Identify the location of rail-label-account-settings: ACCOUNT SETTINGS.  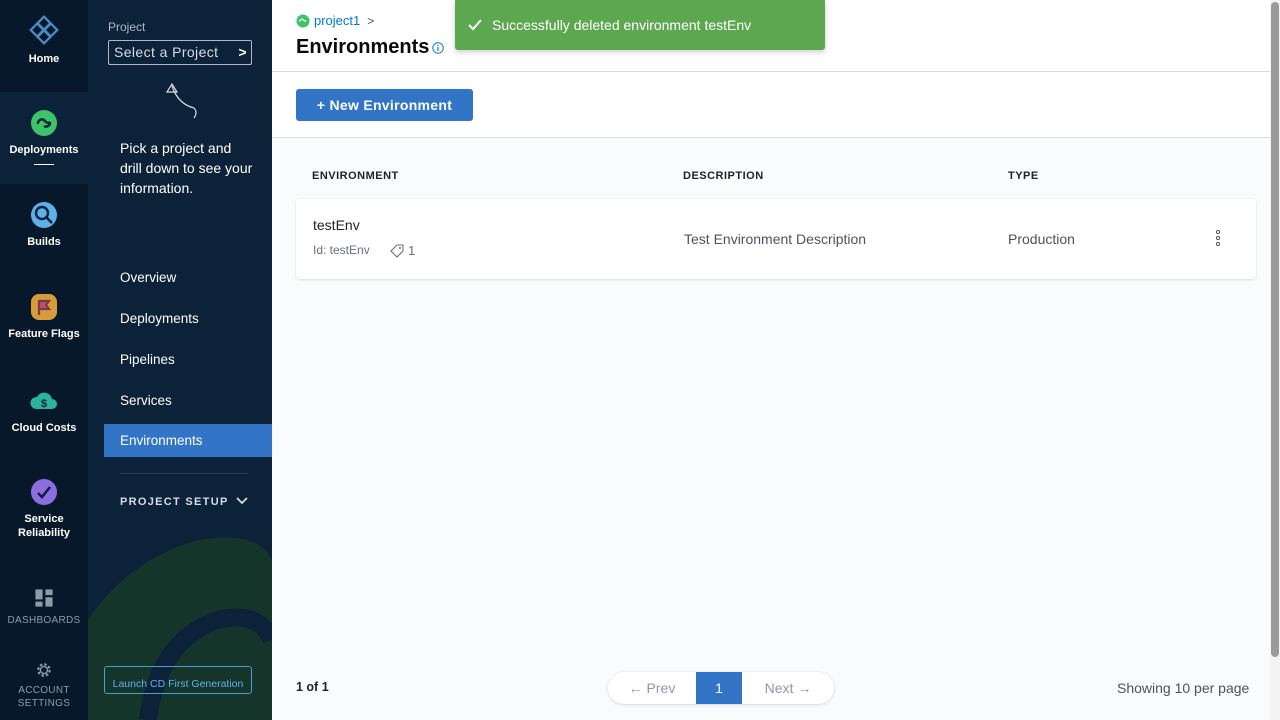
(44, 697).